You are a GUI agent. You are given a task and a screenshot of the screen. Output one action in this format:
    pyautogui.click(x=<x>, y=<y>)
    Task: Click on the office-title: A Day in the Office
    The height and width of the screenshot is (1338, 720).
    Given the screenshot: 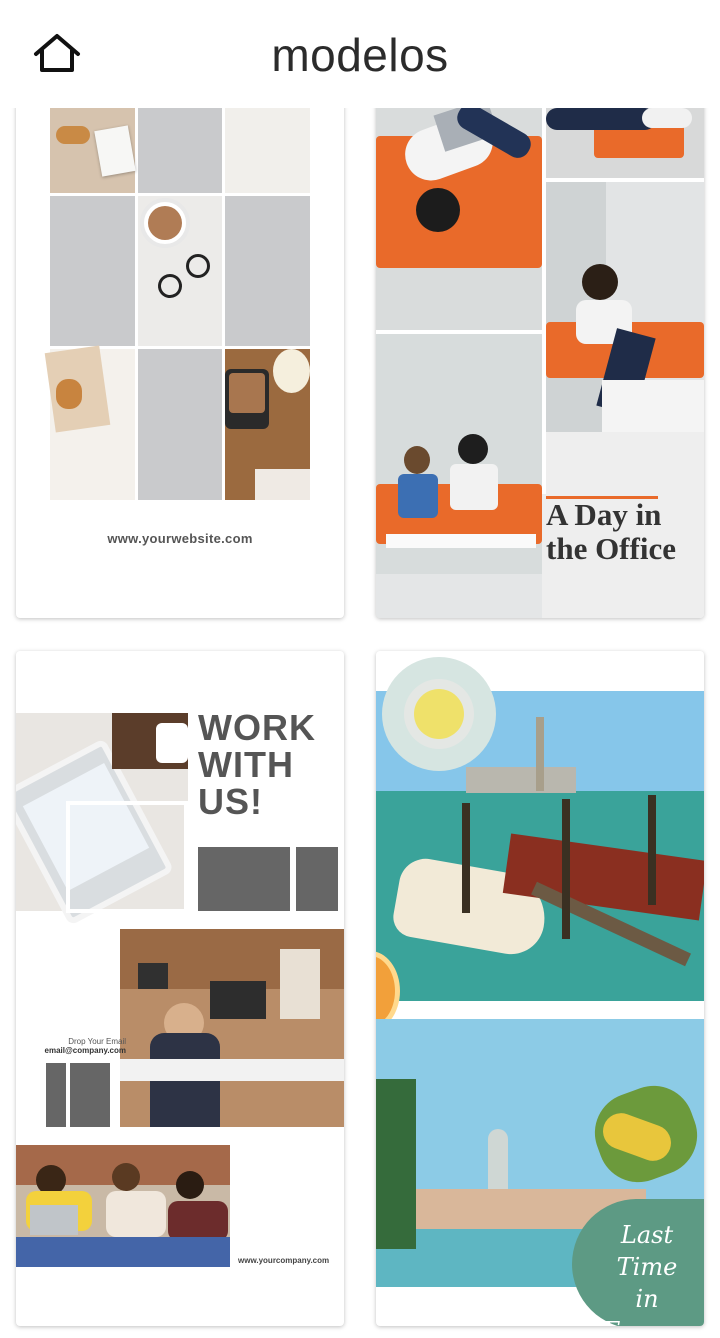 What is the action you would take?
    pyautogui.click(x=611, y=531)
    